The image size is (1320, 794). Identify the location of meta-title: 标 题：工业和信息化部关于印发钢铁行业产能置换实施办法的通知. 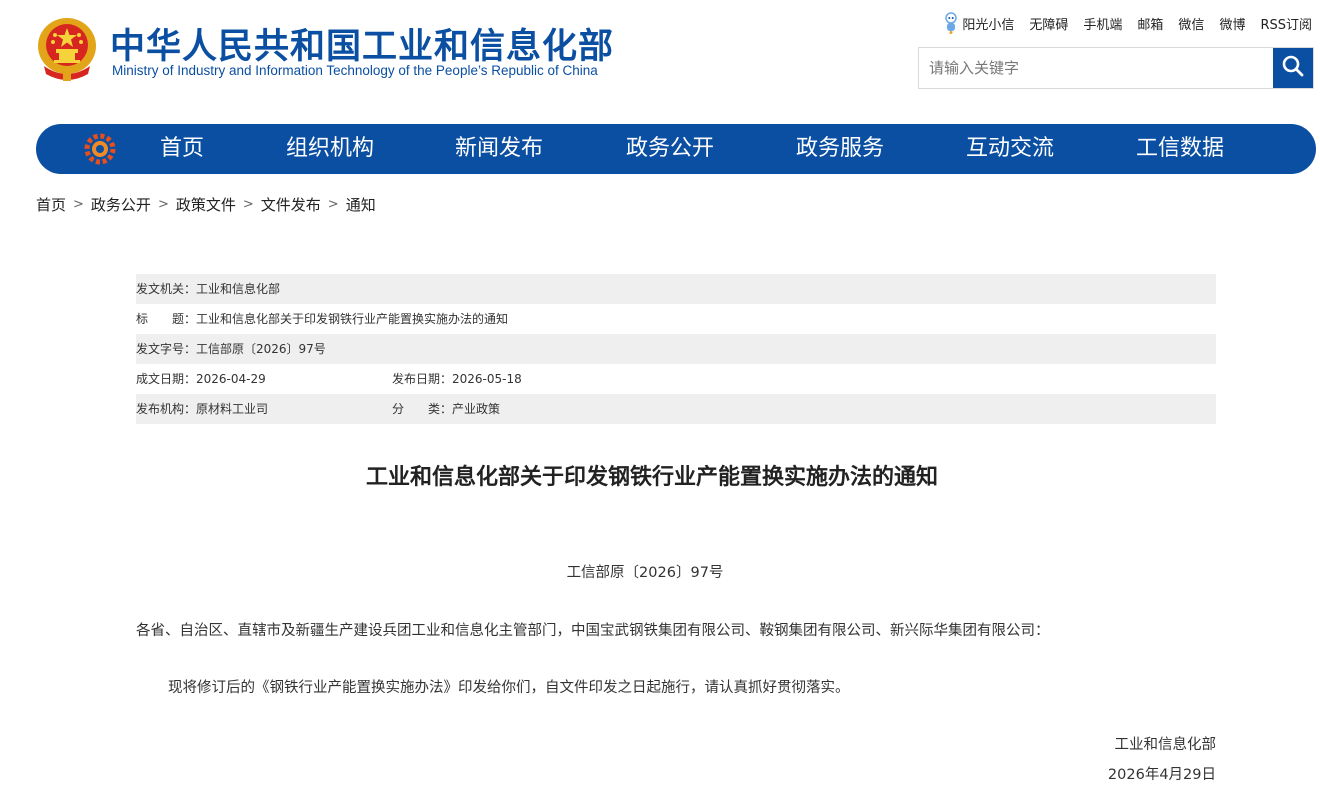
(322, 319).